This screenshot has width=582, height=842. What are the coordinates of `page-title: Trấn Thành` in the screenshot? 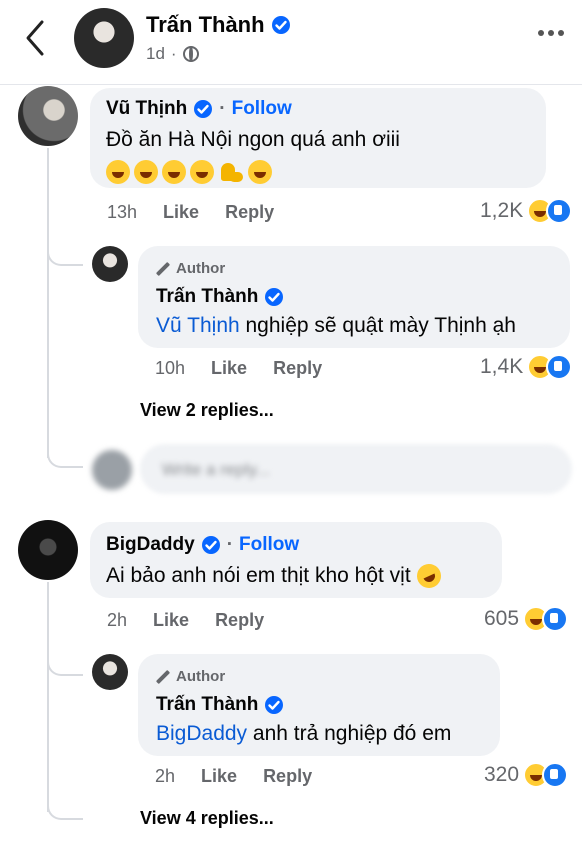 It's located at (205, 25).